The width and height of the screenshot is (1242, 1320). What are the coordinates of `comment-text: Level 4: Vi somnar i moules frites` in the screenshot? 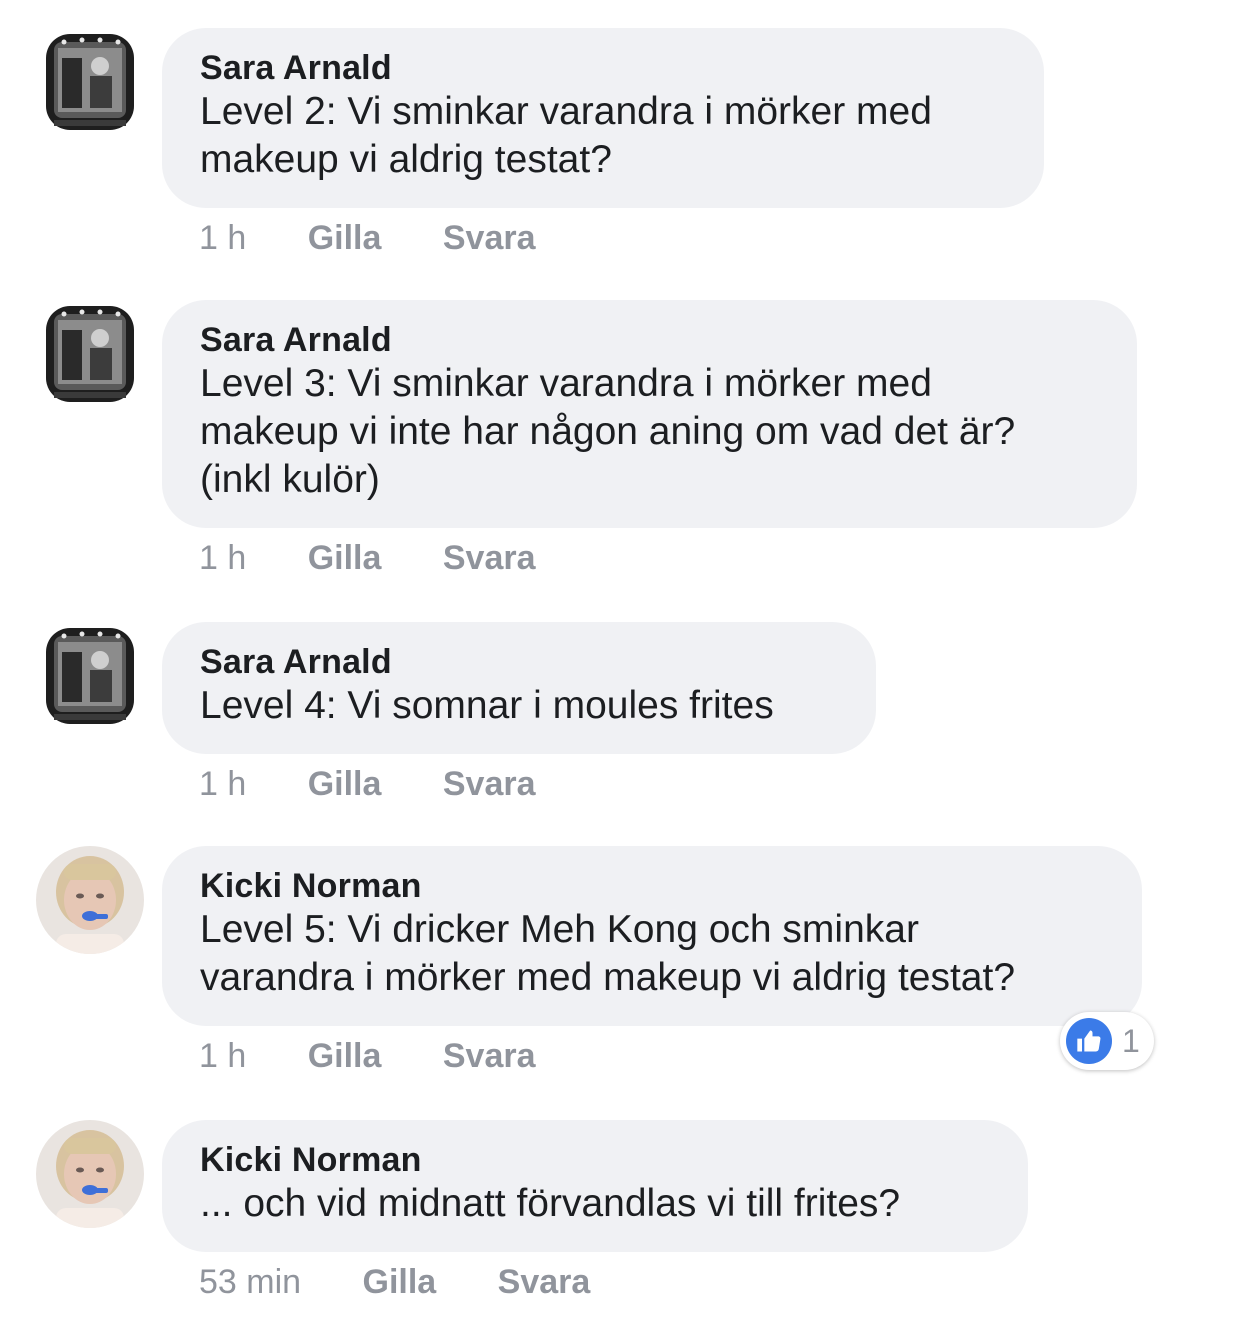 It's located at (487, 705).